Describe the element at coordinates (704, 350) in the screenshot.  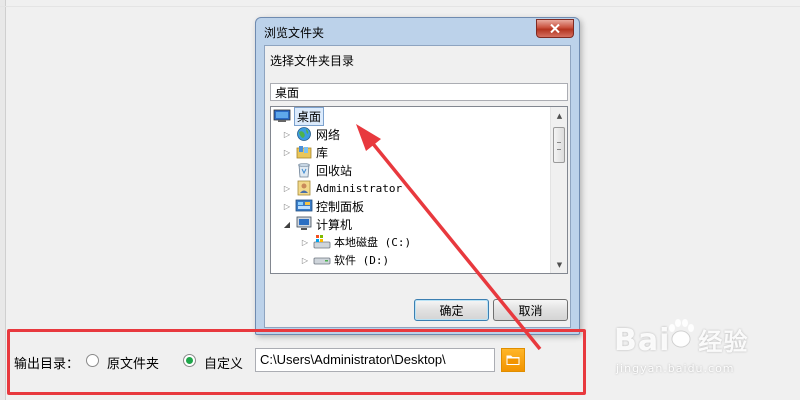
I see `baidu-jingyan-watermark: Bai 经验 jingyan.baidu.com` at that location.